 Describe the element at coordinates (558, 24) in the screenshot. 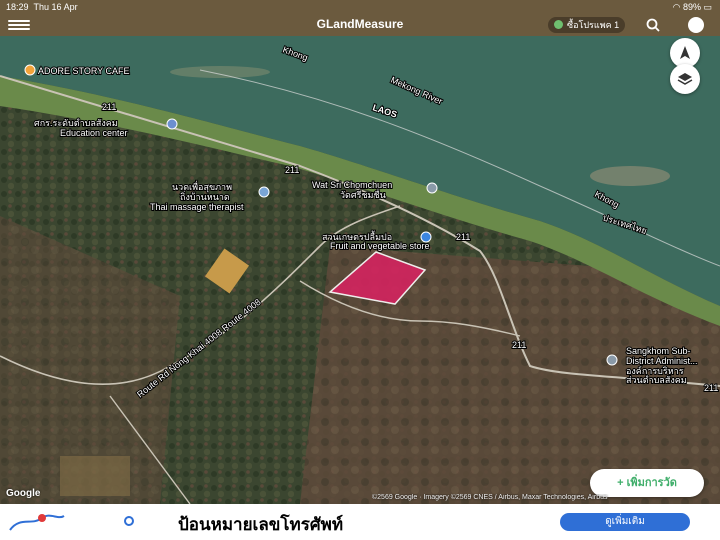

I see `pro-icon` at that location.